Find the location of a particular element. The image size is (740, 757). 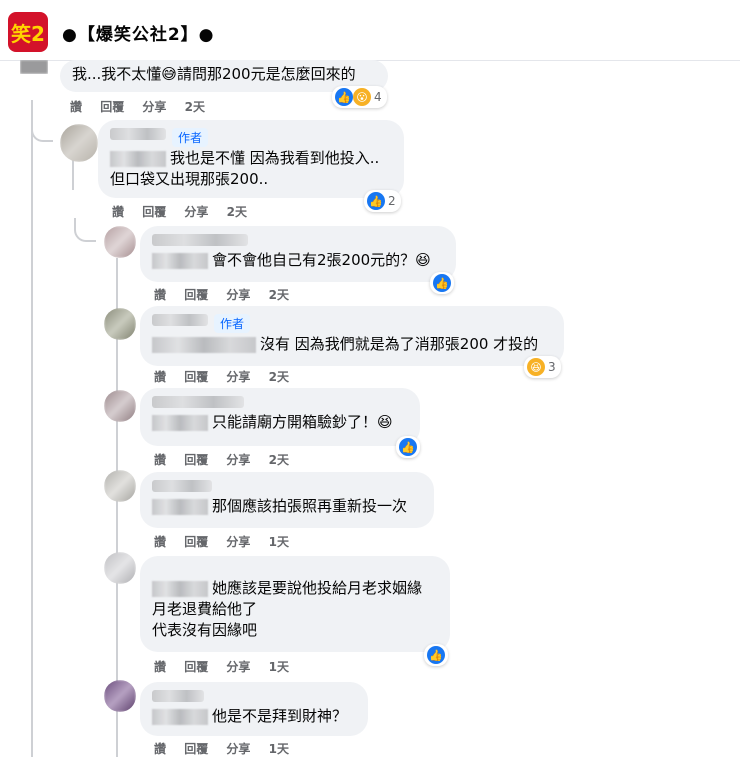

wow-reaction-icon: 😮 is located at coordinates (362, 97).